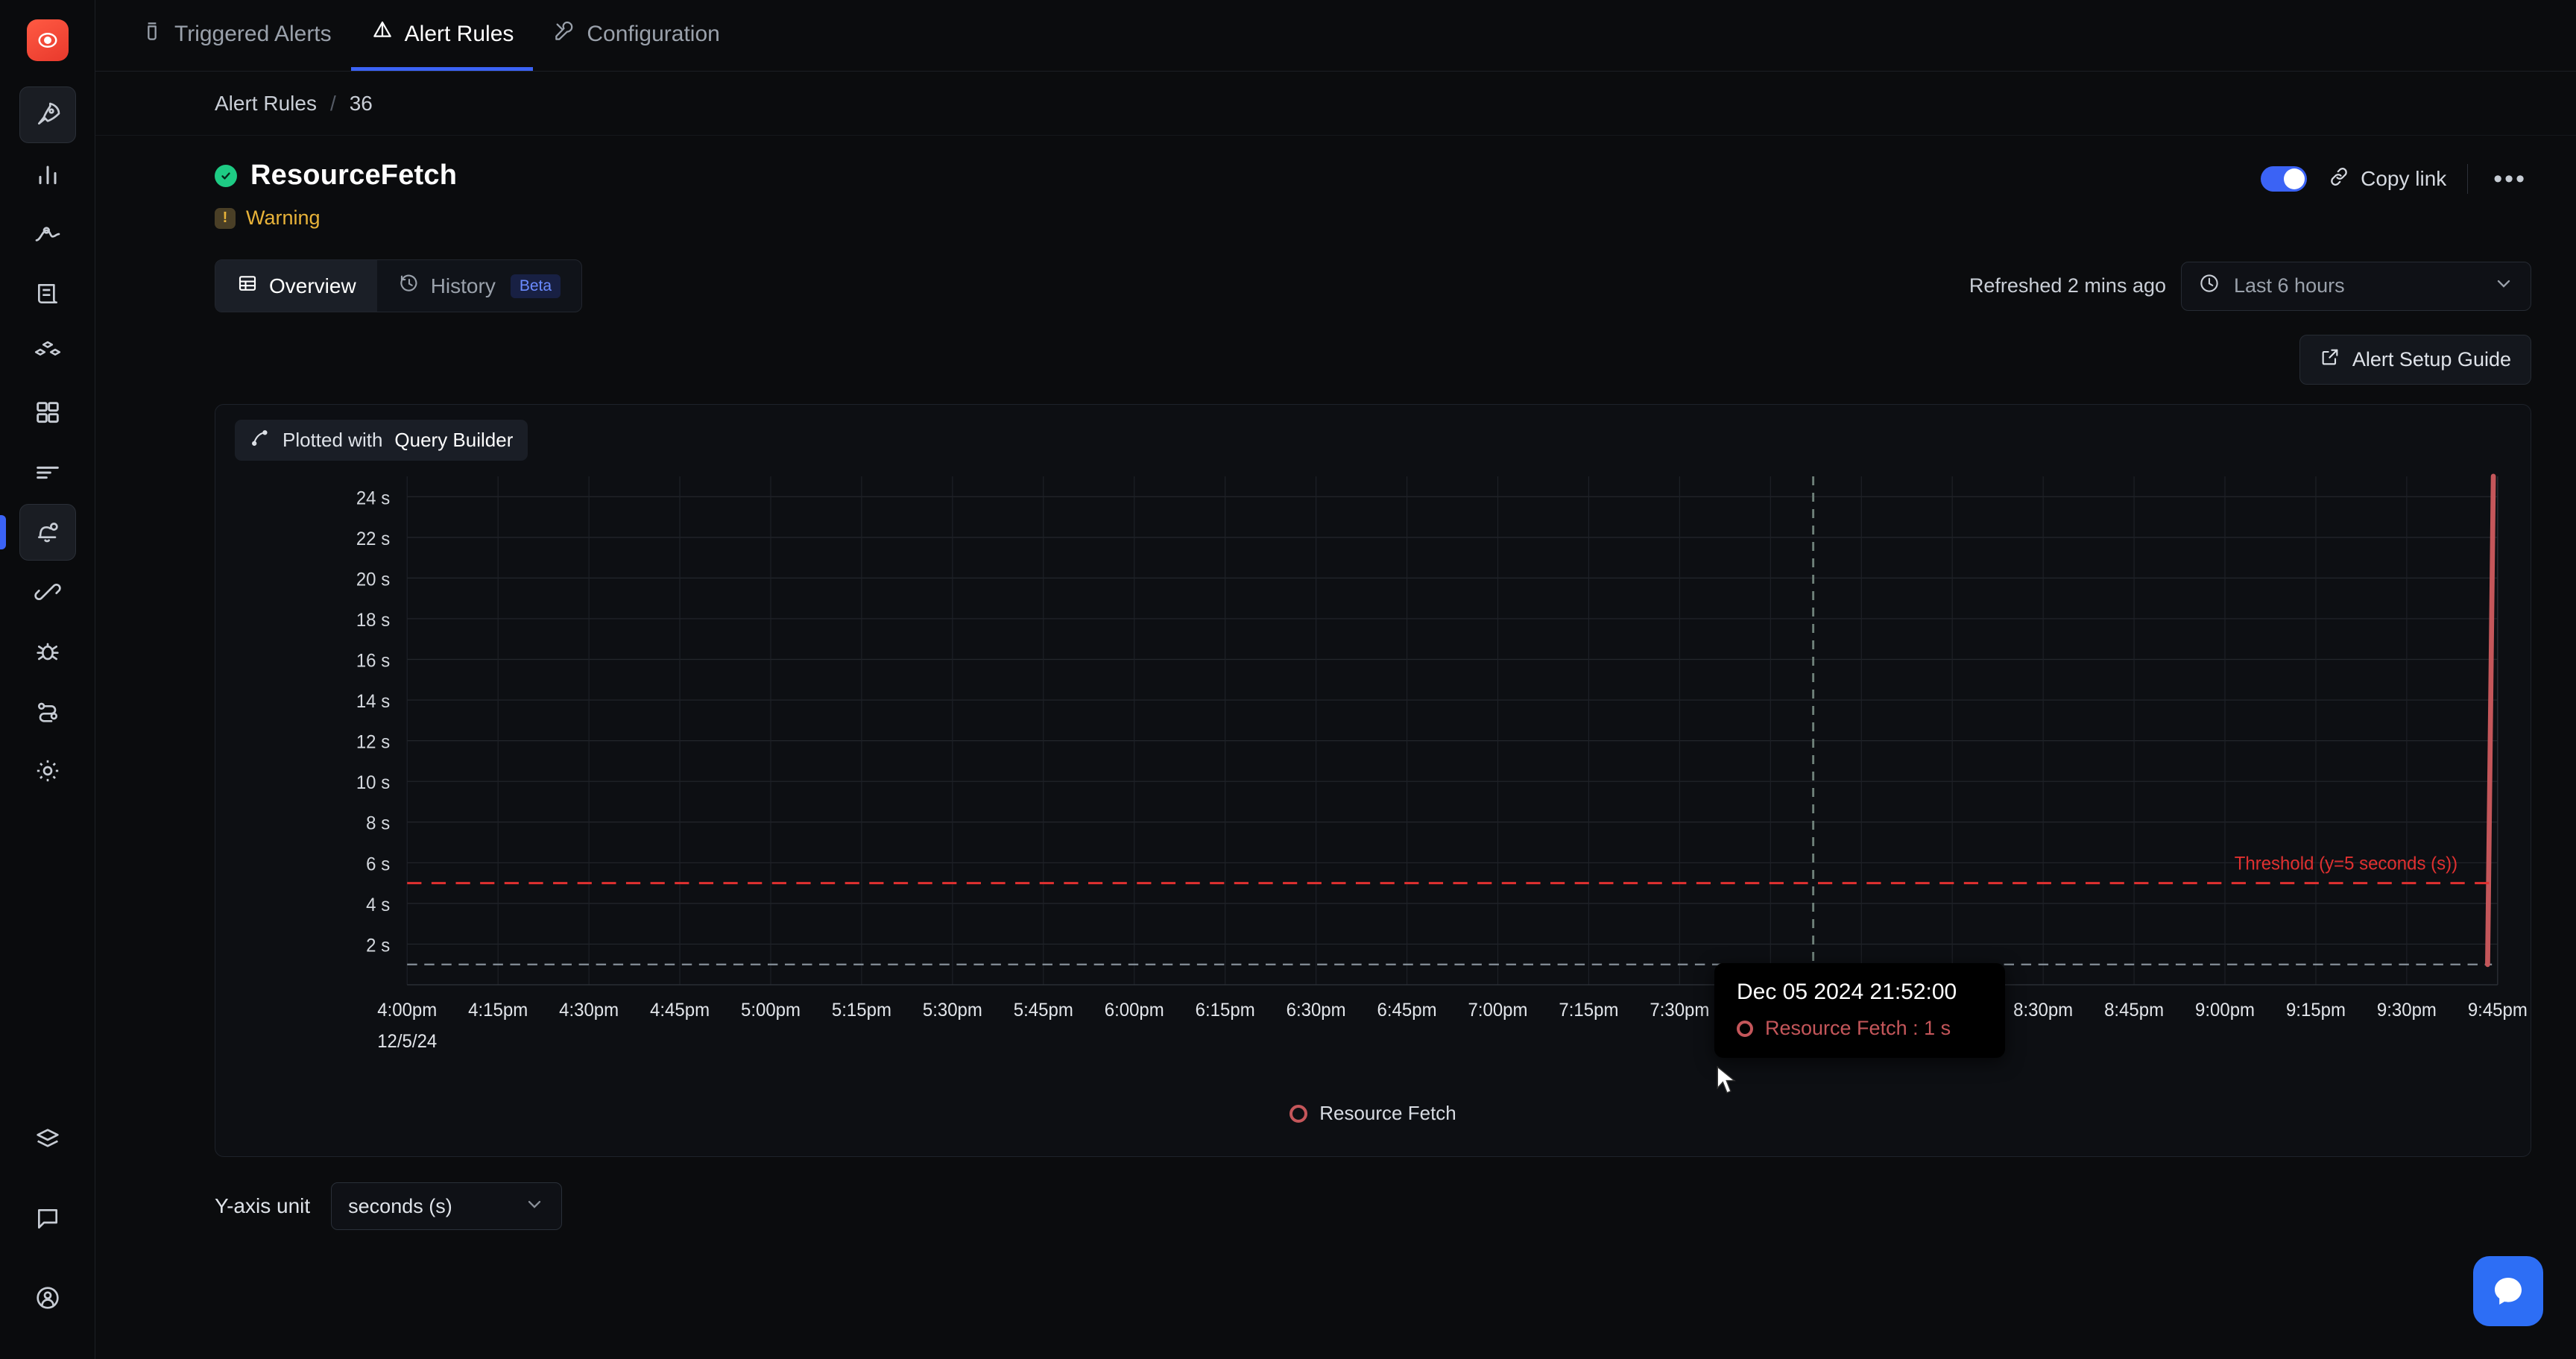  Describe the element at coordinates (2294, 179) in the screenshot. I see `toggle-knob` at that location.